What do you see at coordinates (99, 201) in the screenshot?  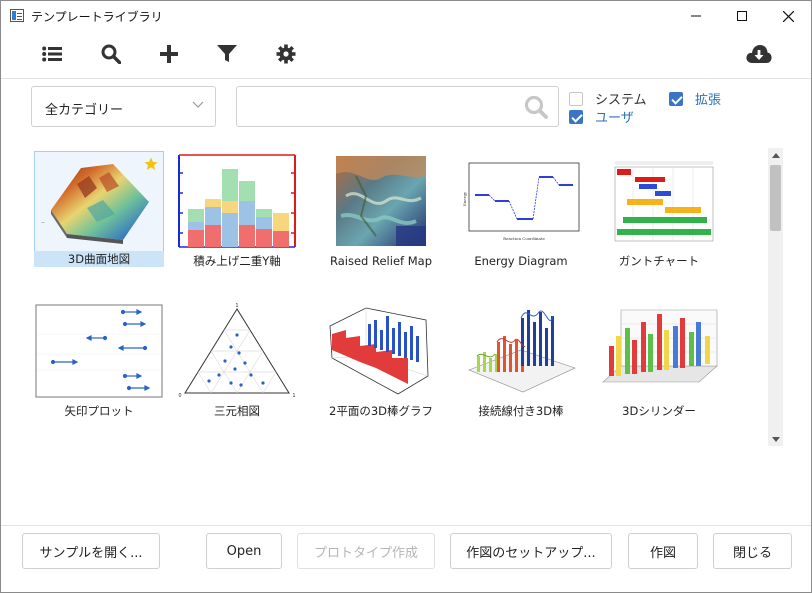 I see `template-thumbnail: —` at bounding box center [99, 201].